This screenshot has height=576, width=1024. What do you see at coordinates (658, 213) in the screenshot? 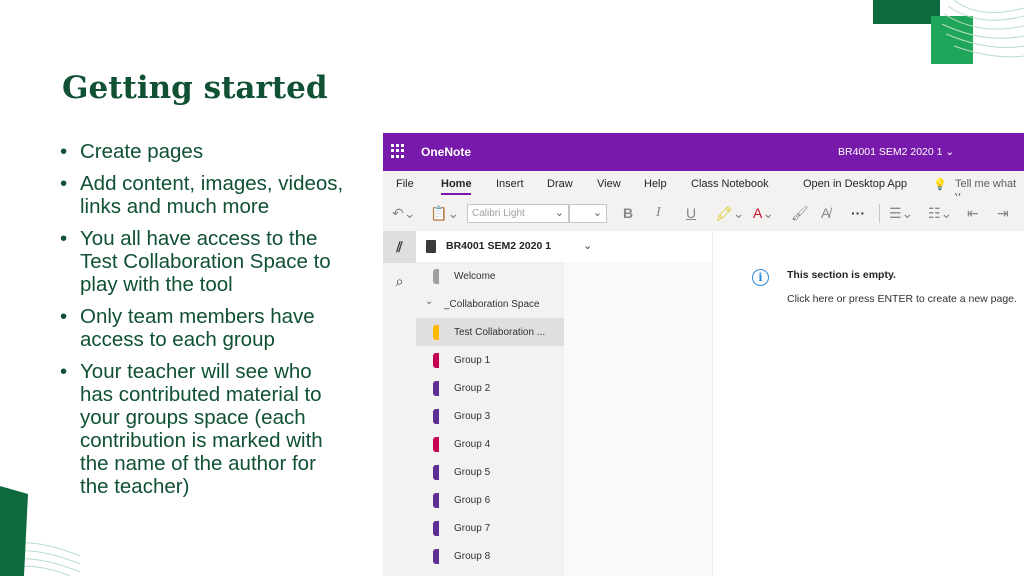
I see `italic-button: I` at bounding box center [658, 213].